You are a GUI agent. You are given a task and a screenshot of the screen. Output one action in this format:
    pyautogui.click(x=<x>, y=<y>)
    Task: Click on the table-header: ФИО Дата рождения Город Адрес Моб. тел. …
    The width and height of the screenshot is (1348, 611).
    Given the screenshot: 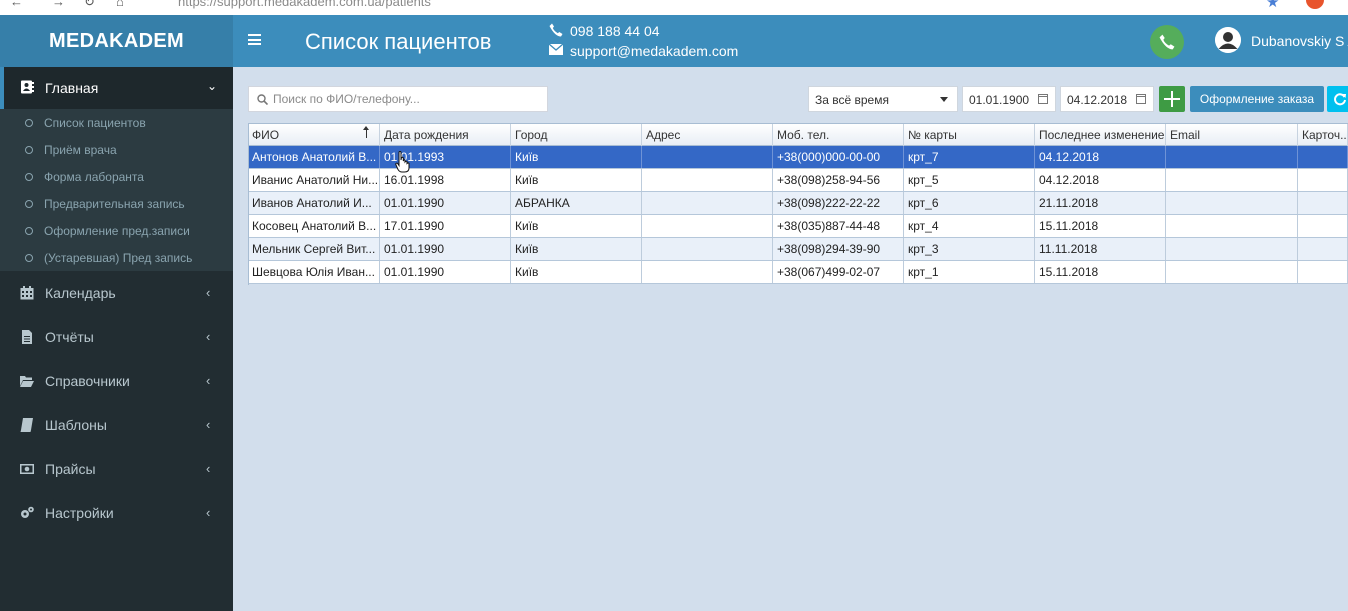 What is the action you would take?
    pyautogui.click(x=798, y=134)
    